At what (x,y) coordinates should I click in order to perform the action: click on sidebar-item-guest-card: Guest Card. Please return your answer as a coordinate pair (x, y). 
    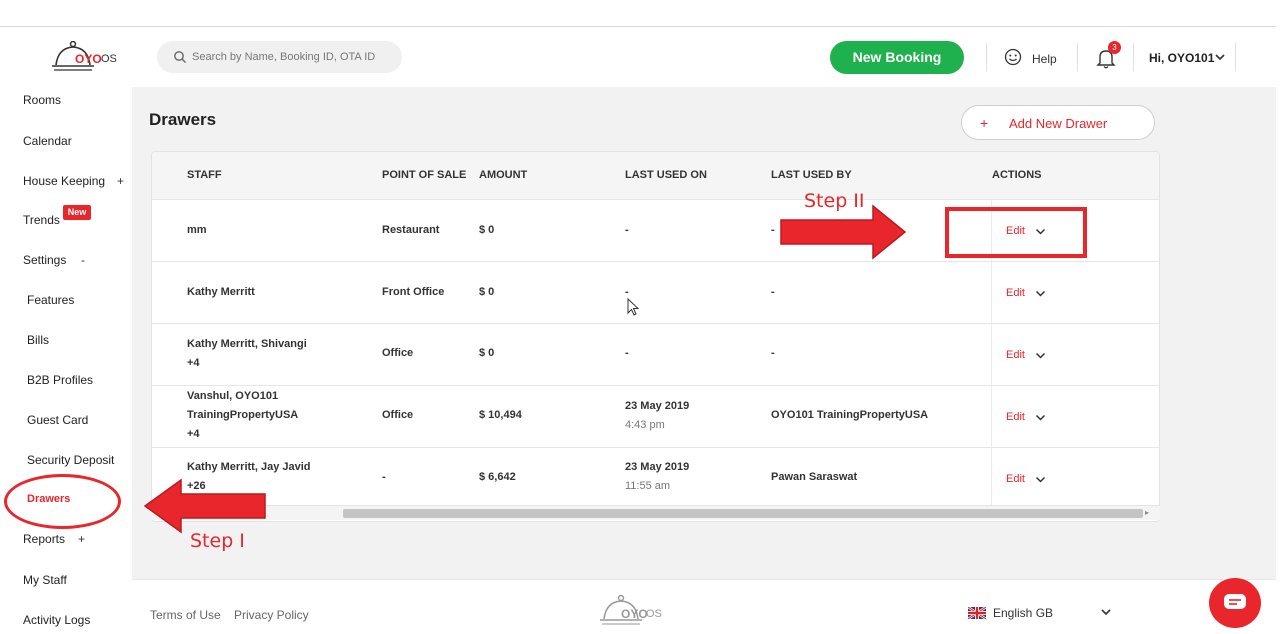
    Looking at the image, I should click on (57, 420).